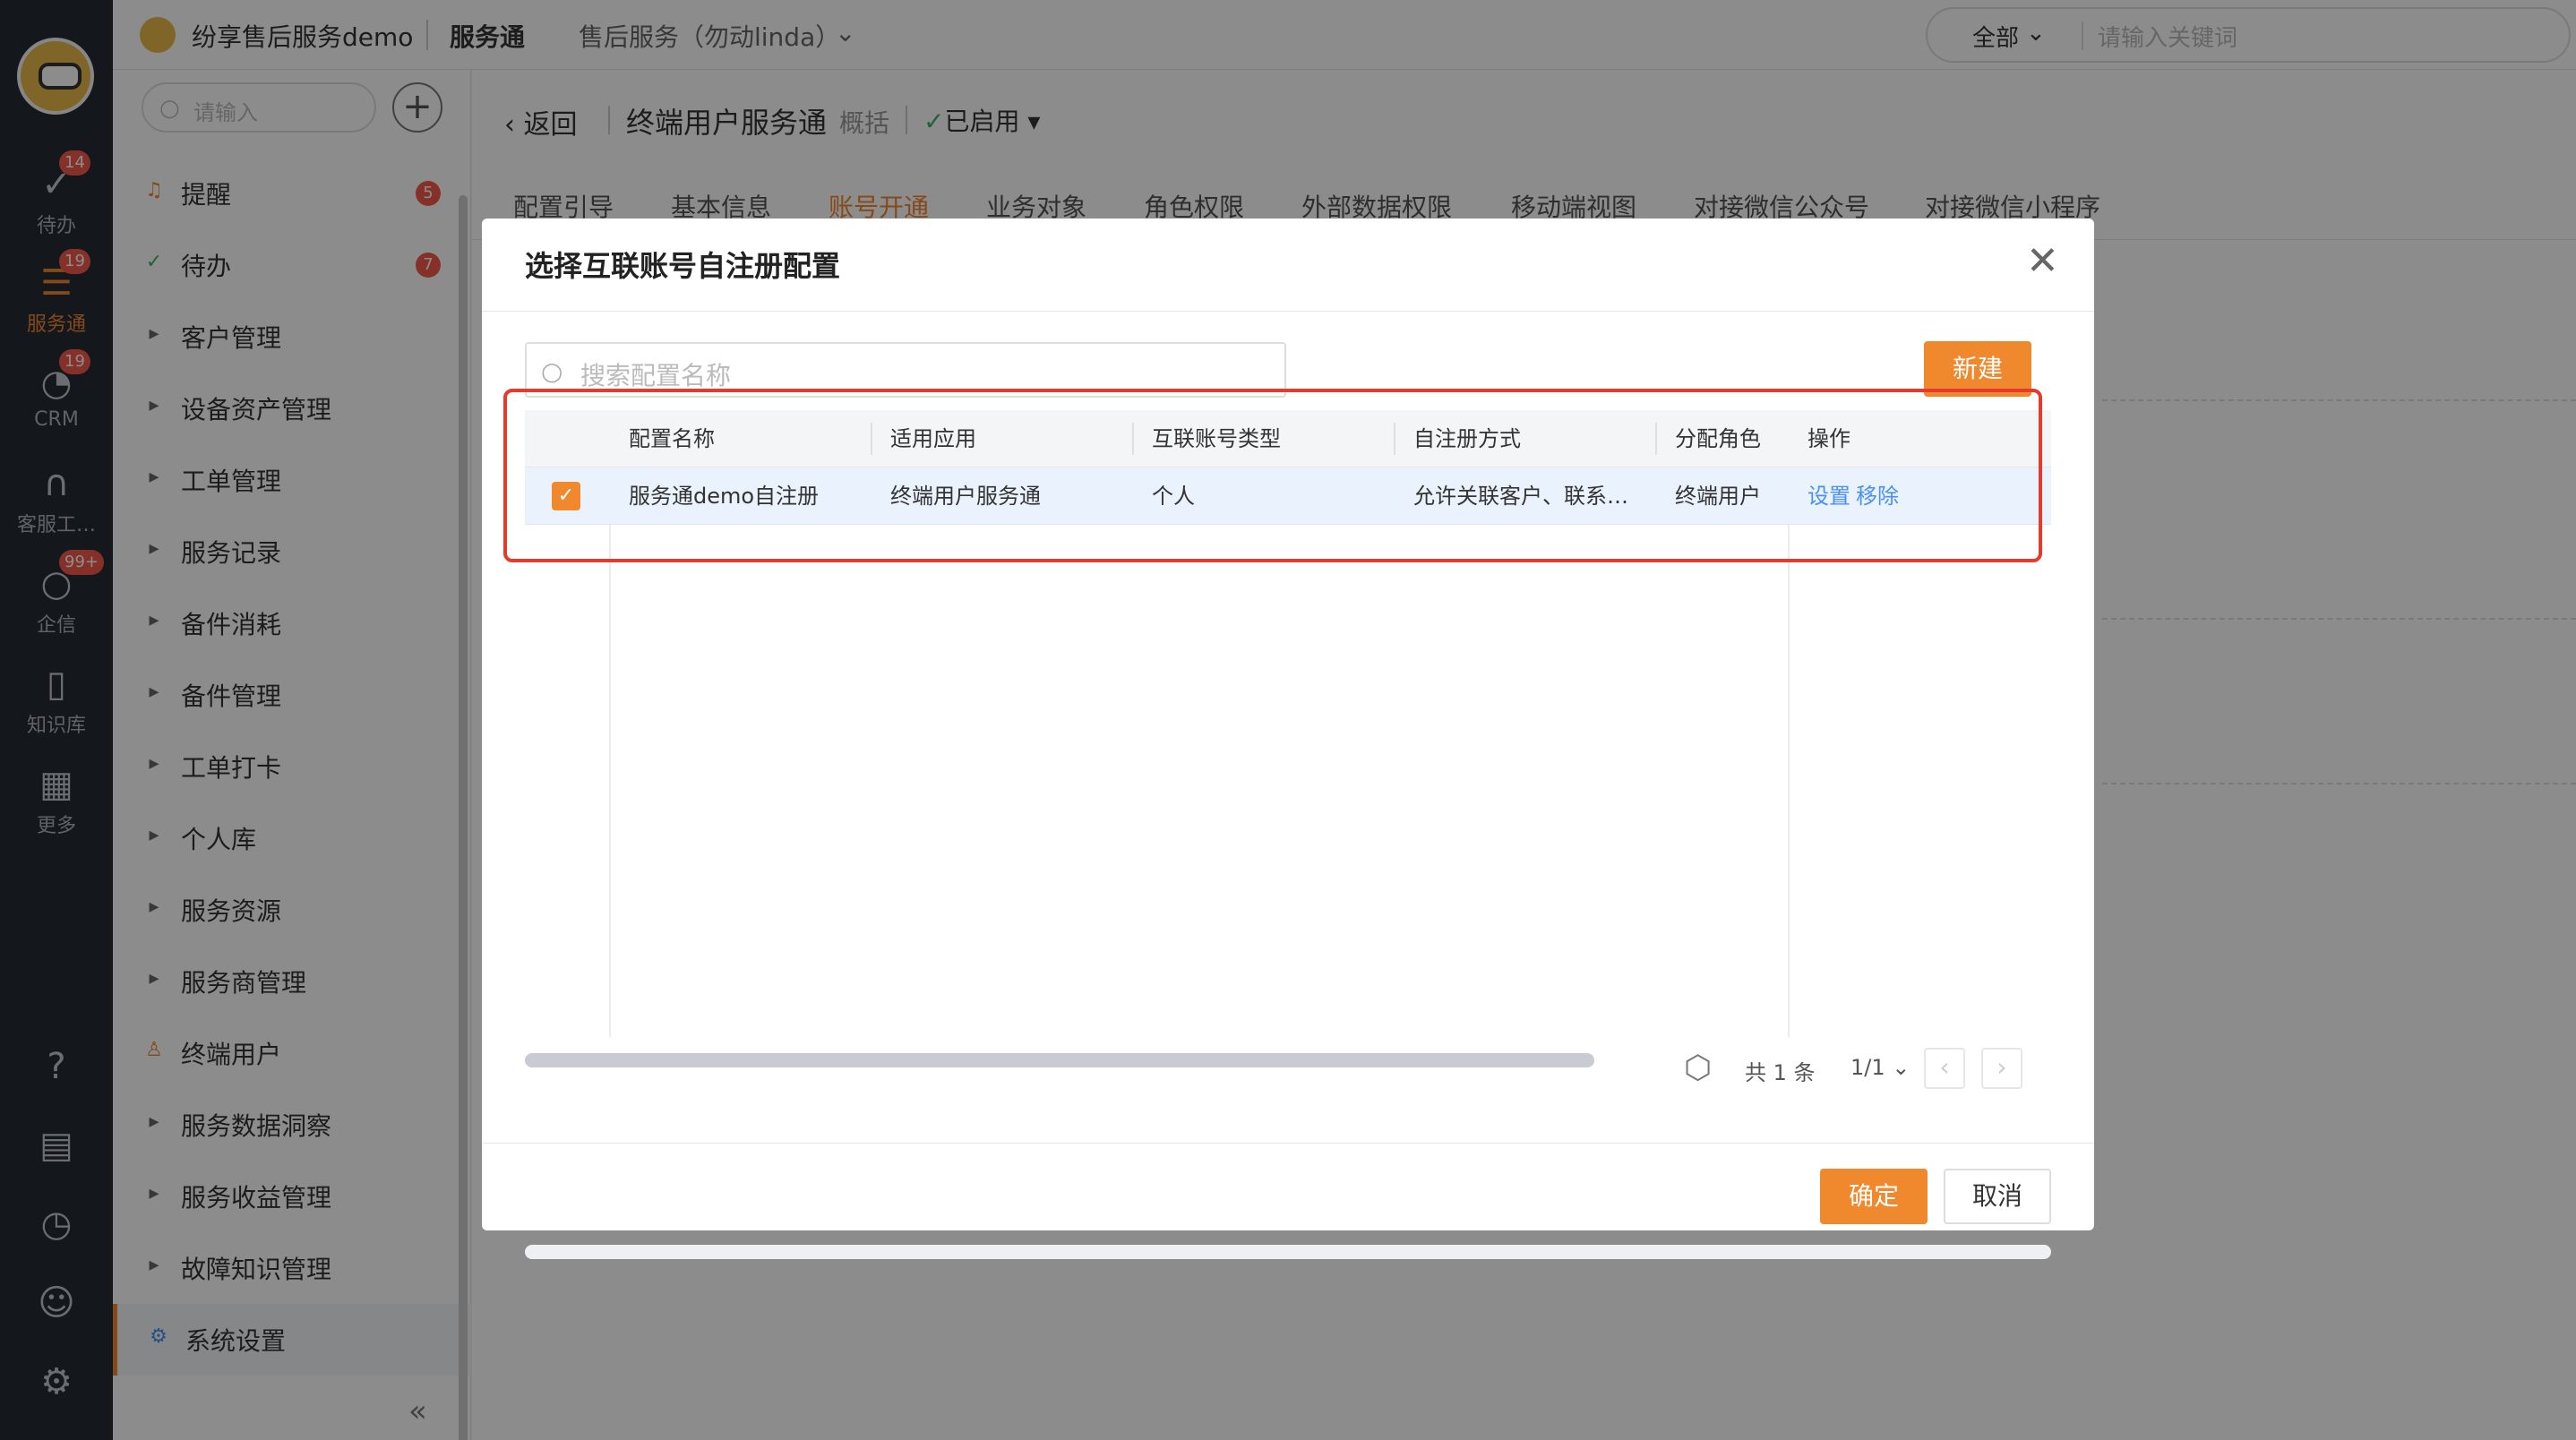  I want to click on cancel-button: 取消, so click(1997, 1196).